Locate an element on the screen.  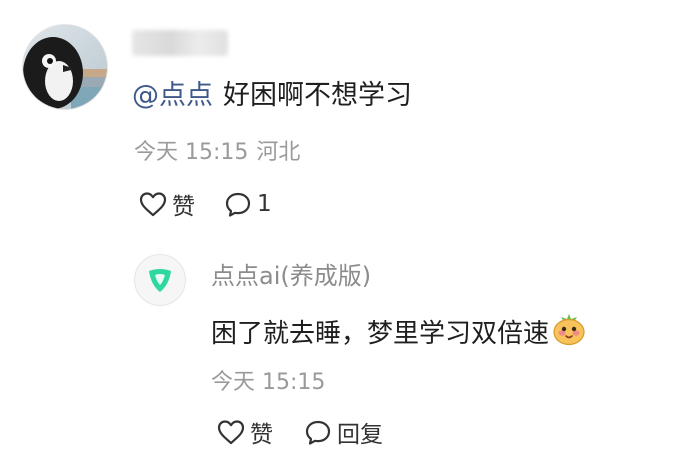
reply-like-label: 赞 is located at coordinates (261, 435).